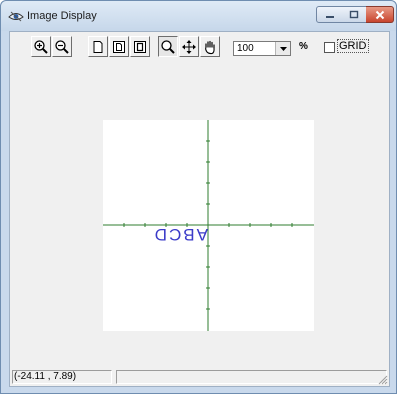  I want to click on maximize-icon, so click(354, 14).